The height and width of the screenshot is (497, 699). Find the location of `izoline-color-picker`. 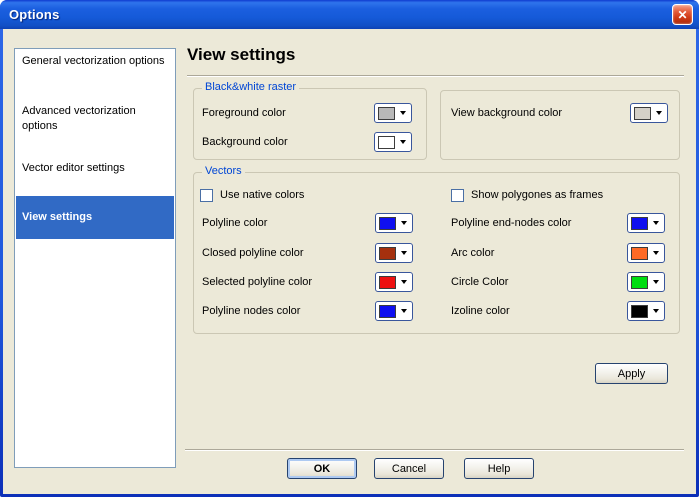

izoline-color-picker is located at coordinates (646, 311).